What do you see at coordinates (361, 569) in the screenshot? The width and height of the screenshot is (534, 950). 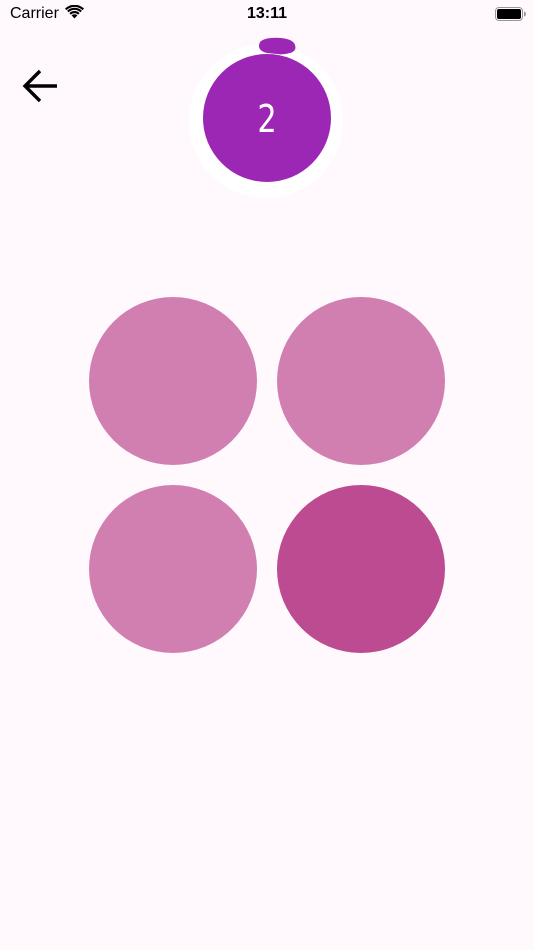 I see `bubble-bottom-right` at bounding box center [361, 569].